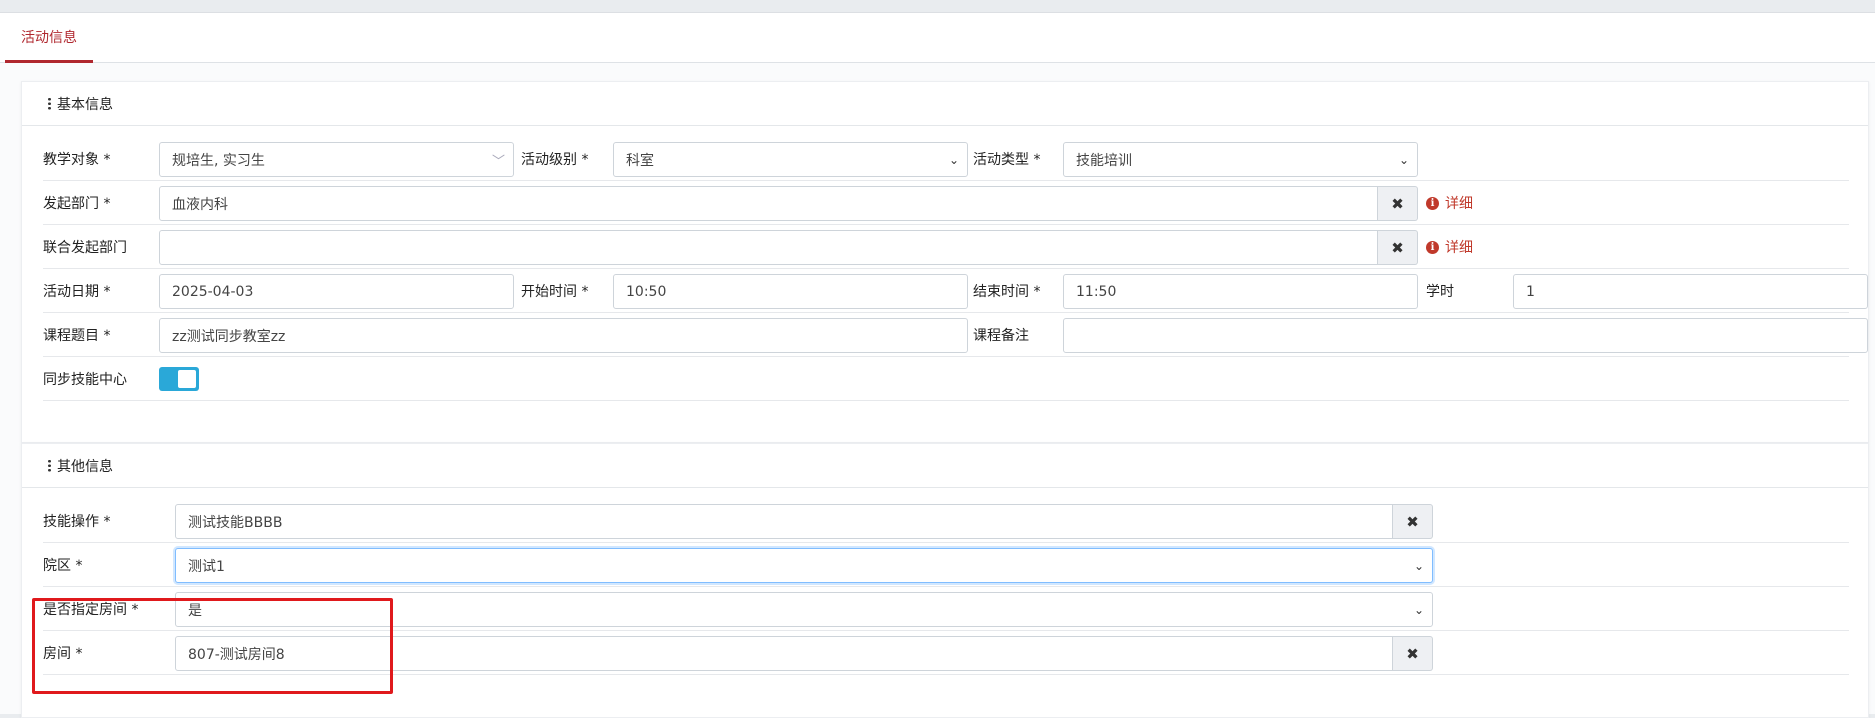 The height and width of the screenshot is (718, 1875). Describe the element at coordinates (77, 522) in the screenshot. I see `skill-label: 技能操作 *` at that location.